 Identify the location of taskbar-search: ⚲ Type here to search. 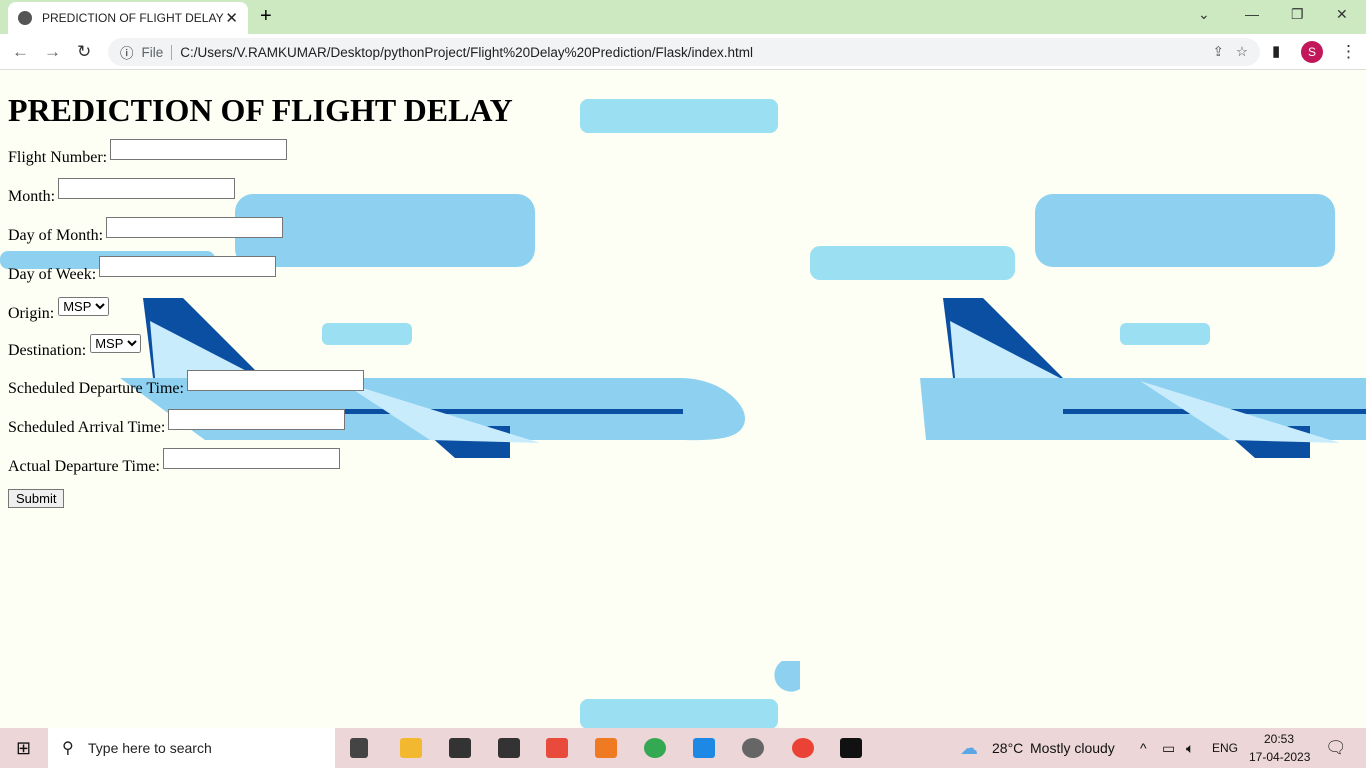
(191, 748).